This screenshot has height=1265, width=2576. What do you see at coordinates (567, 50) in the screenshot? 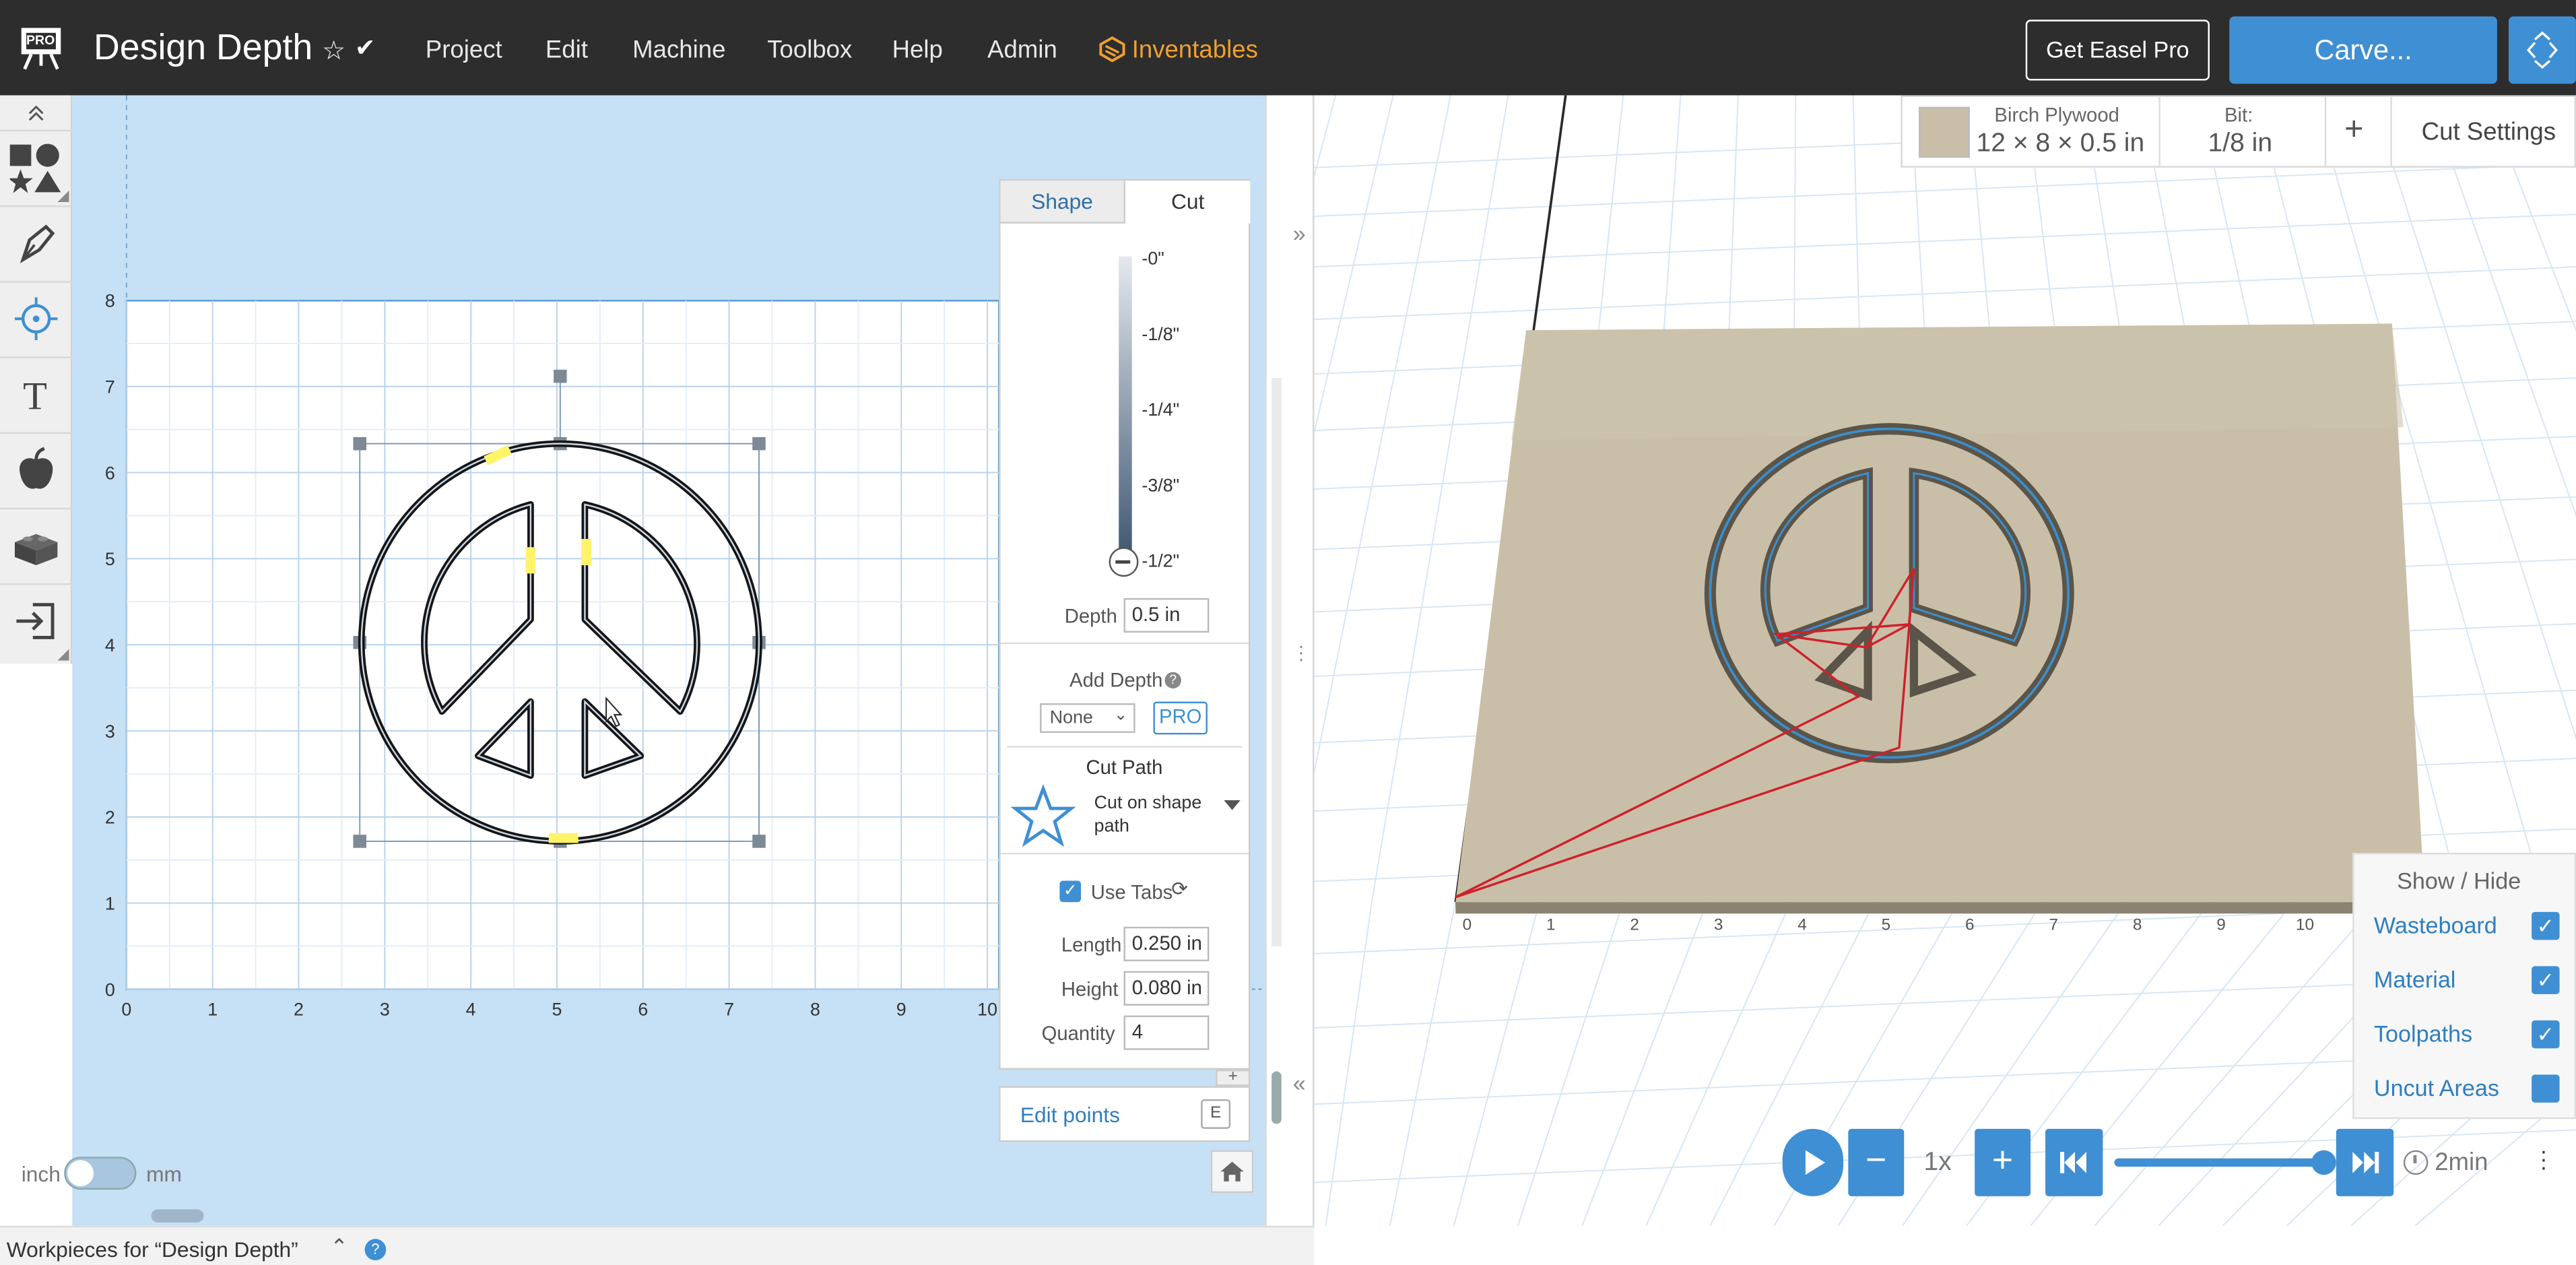
I see `menu-edit: Edit` at bounding box center [567, 50].